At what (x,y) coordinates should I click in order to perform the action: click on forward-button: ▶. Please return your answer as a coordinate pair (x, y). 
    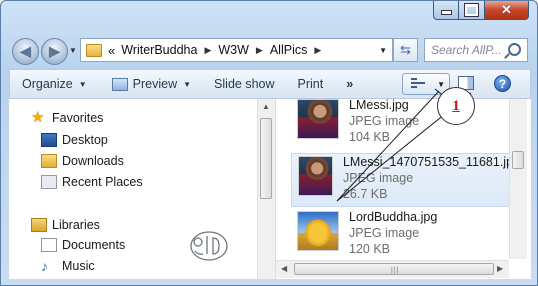
    Looking at the image, I should click on (54, 51).